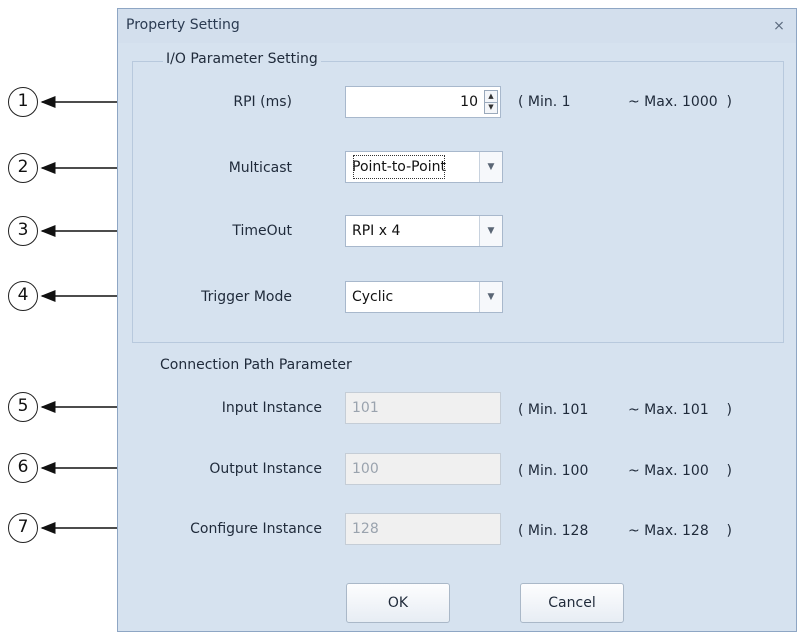 This screenshot has width=801, height=635. I want to click on multicast-label: Multicast, so click(260, 168).